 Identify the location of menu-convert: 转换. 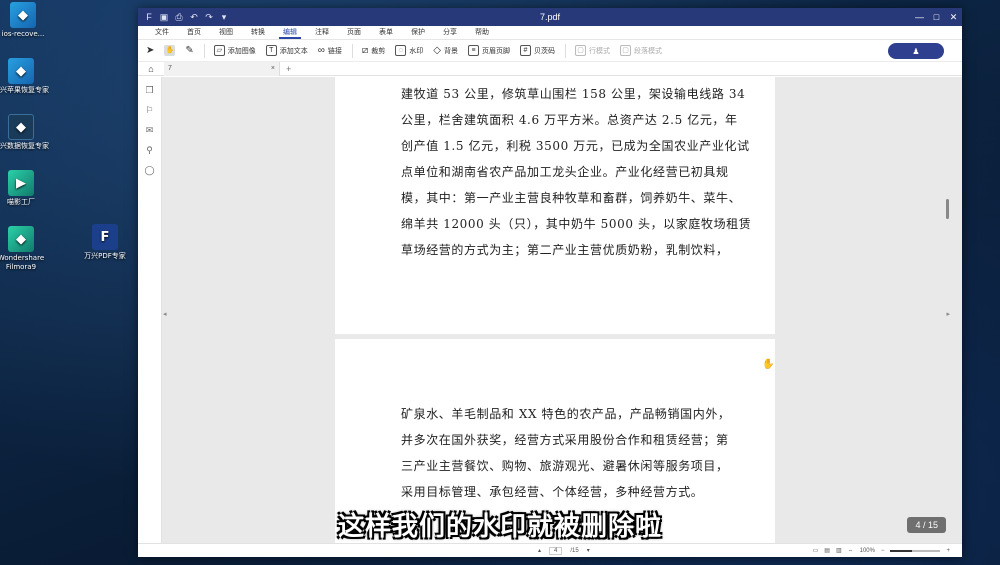
(258, 33).